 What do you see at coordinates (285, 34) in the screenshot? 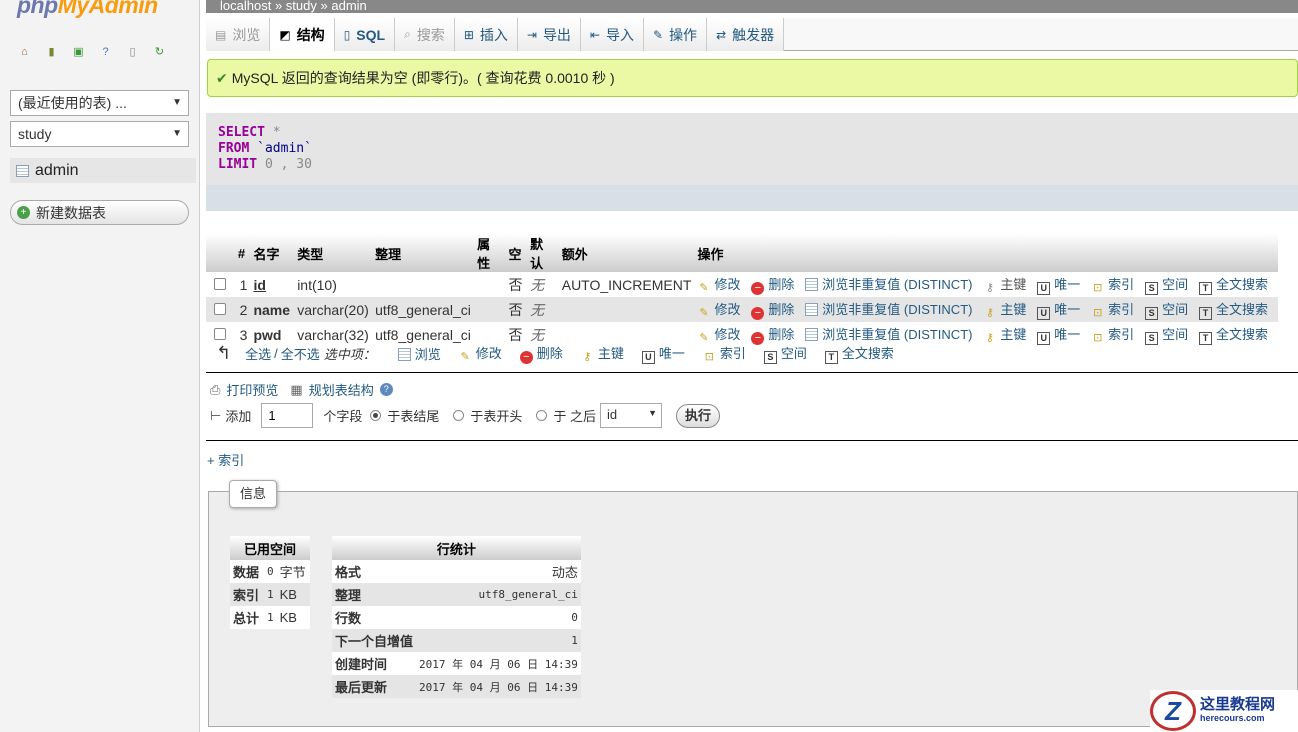
I see `structure-icon: ◩` at bounding box center [285, 34].